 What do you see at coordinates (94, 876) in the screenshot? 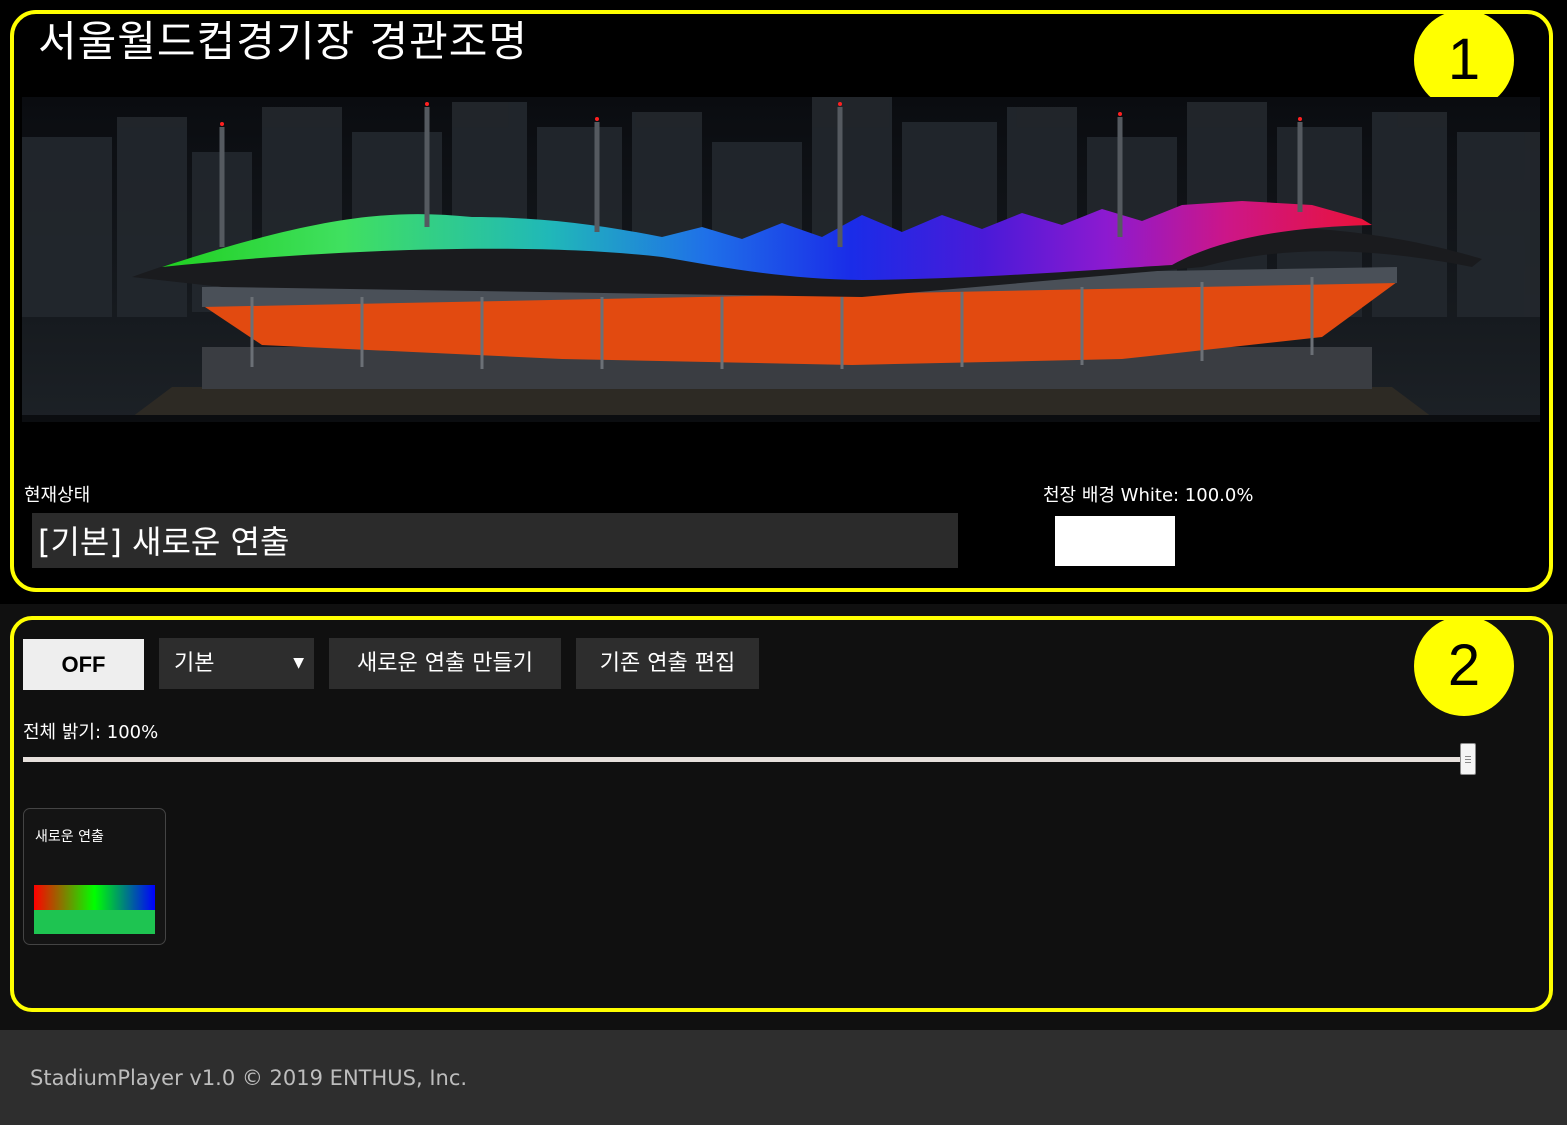
I see `show-card: 새로운 연출` at bounding box center [94, 876].